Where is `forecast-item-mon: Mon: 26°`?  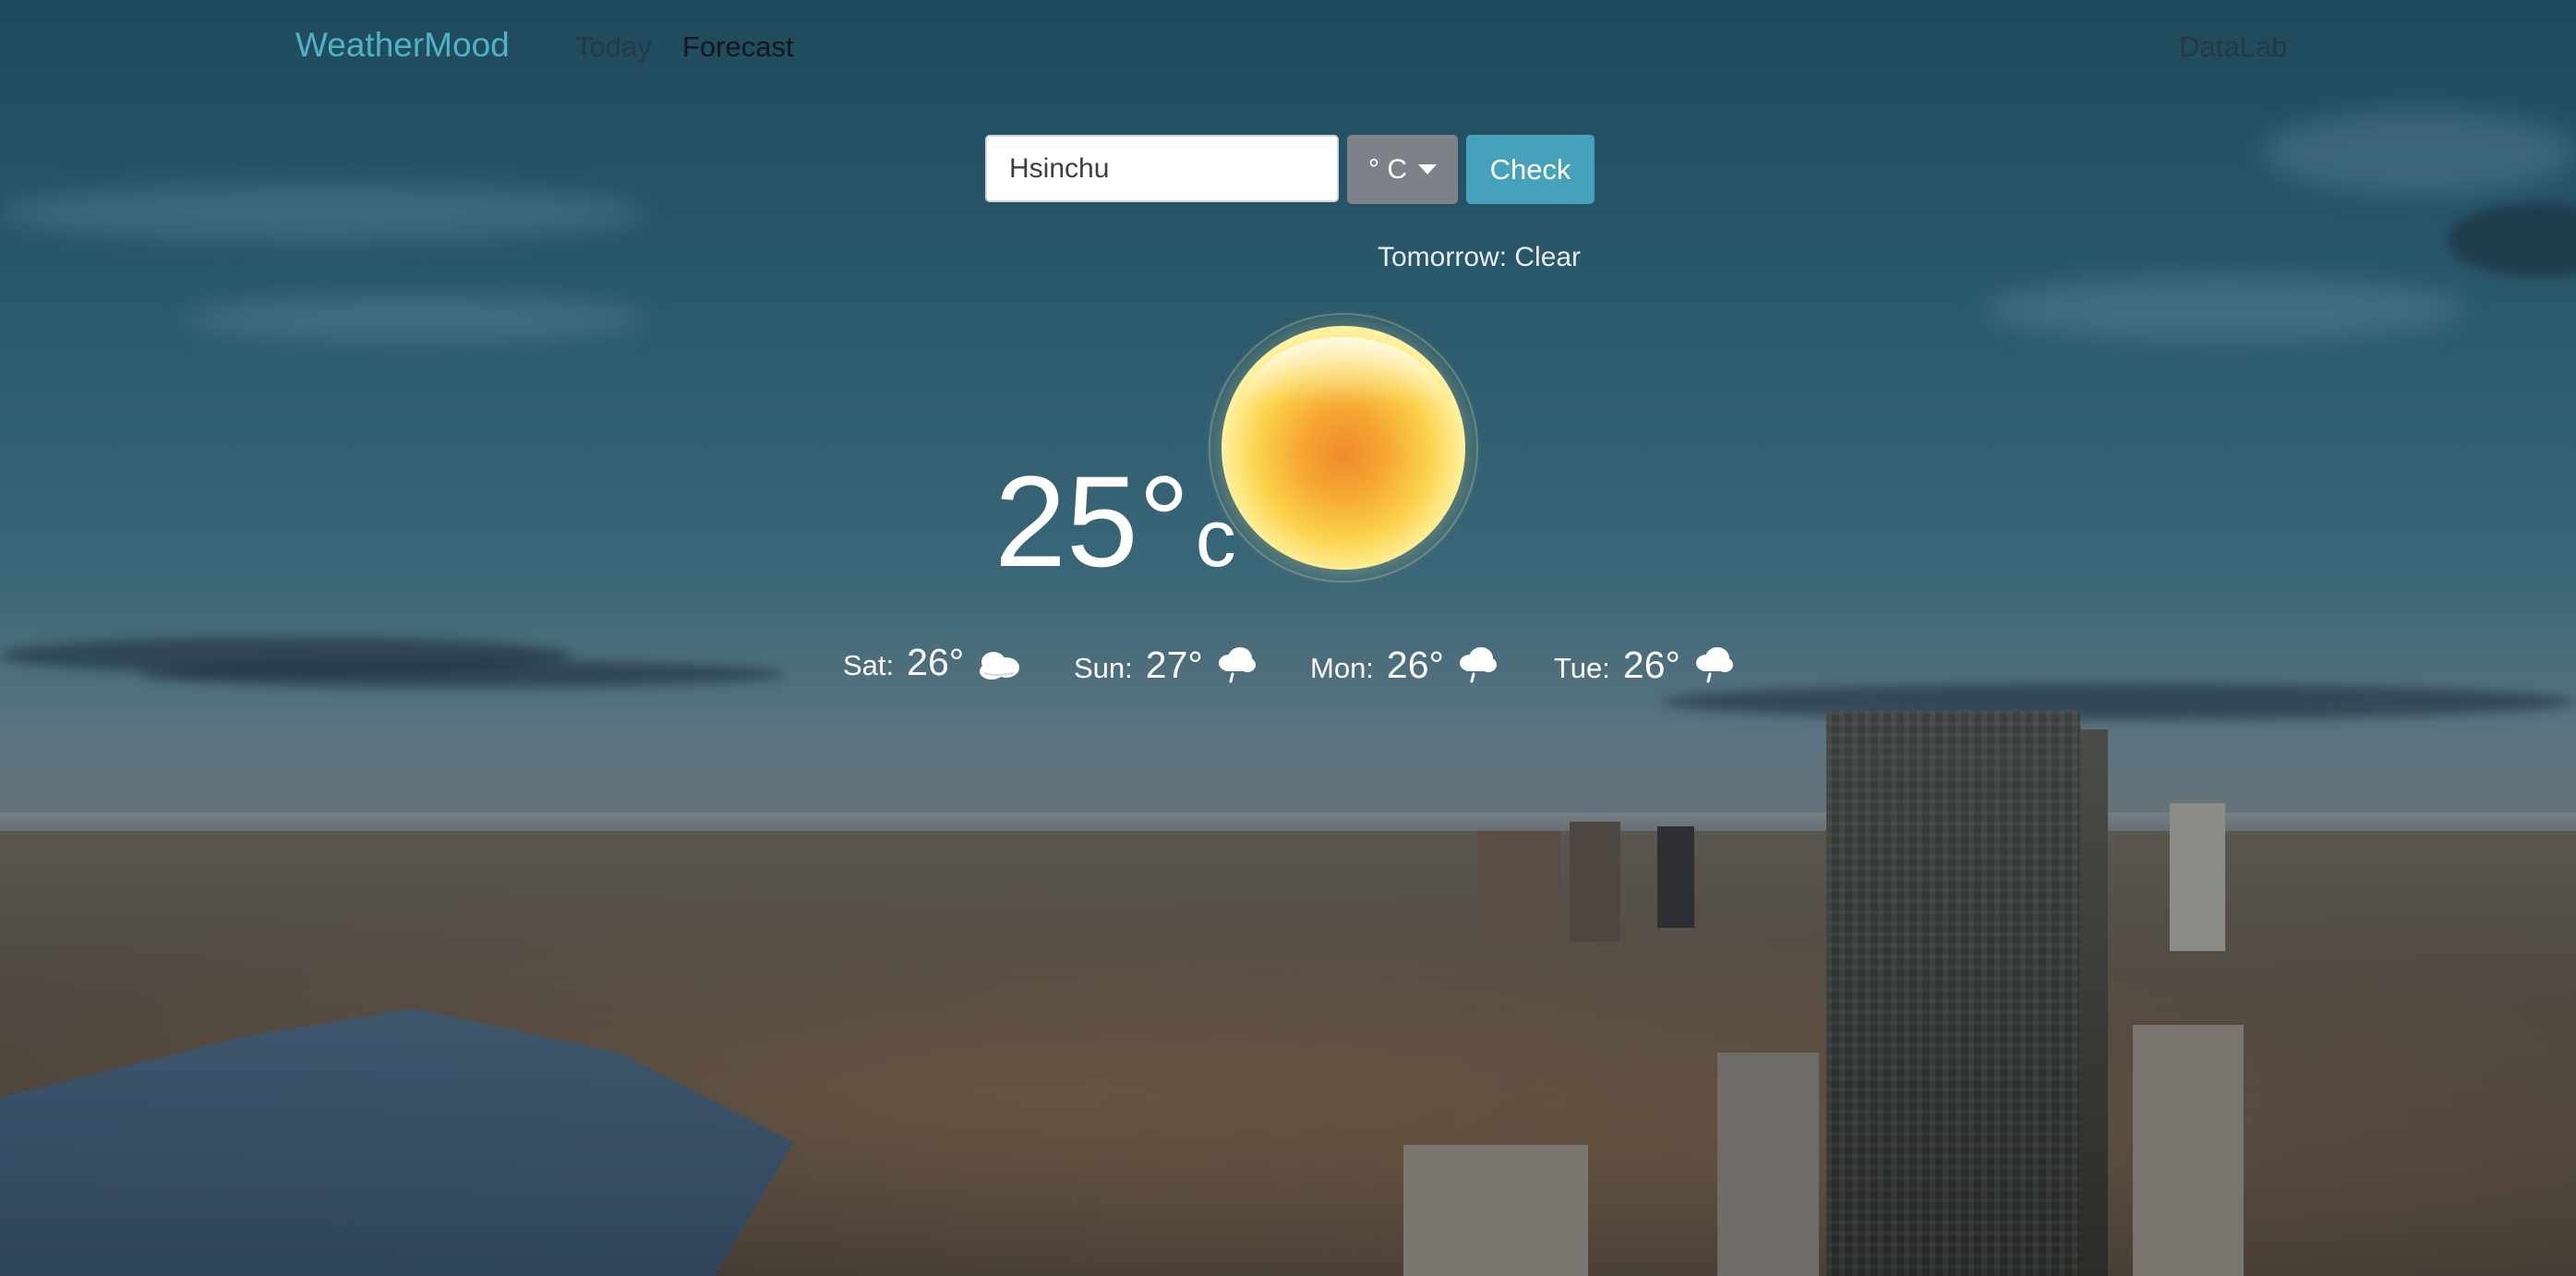
forecast-item-mon: Mon: 26° is located at coordinates (1404, 668).